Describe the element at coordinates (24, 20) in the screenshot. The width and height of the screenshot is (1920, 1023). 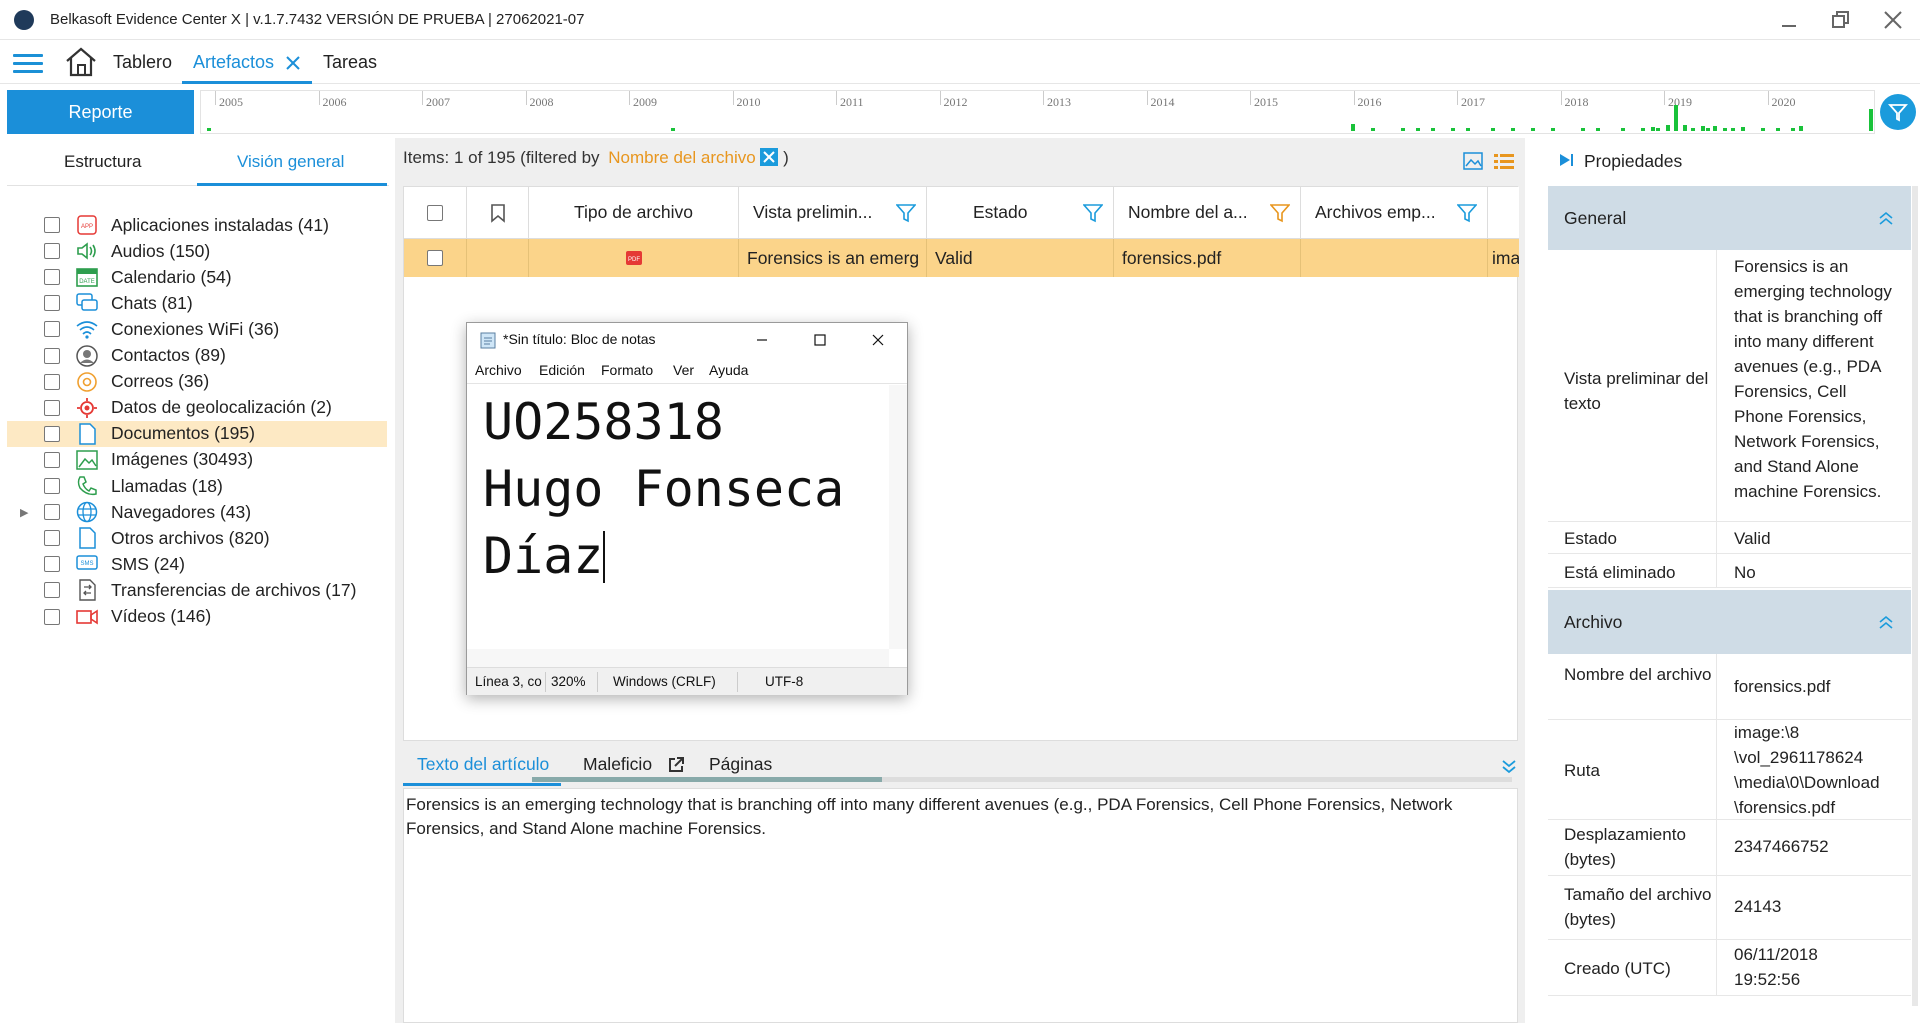
I see `app-logo-icon` at that location.